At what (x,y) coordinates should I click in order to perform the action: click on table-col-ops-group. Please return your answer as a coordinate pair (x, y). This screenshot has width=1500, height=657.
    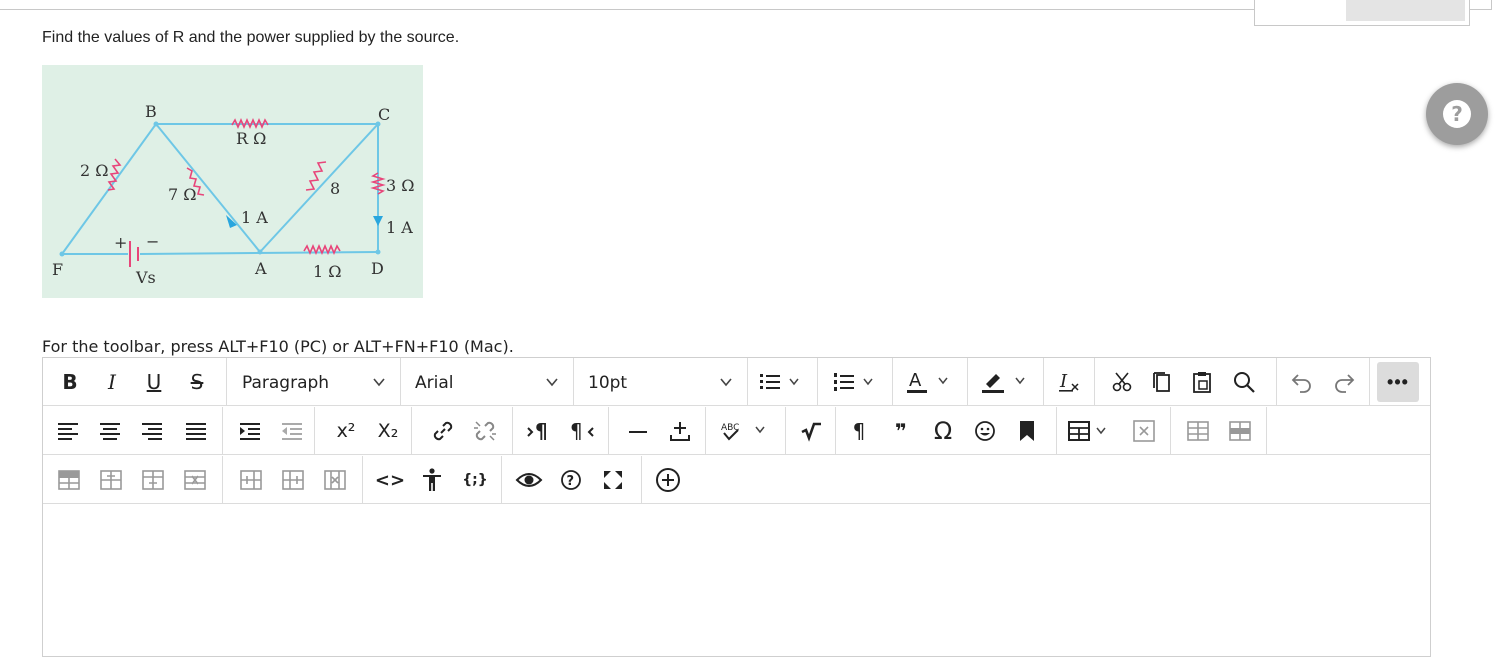
    Looking at the image, I should click on (293, 480).